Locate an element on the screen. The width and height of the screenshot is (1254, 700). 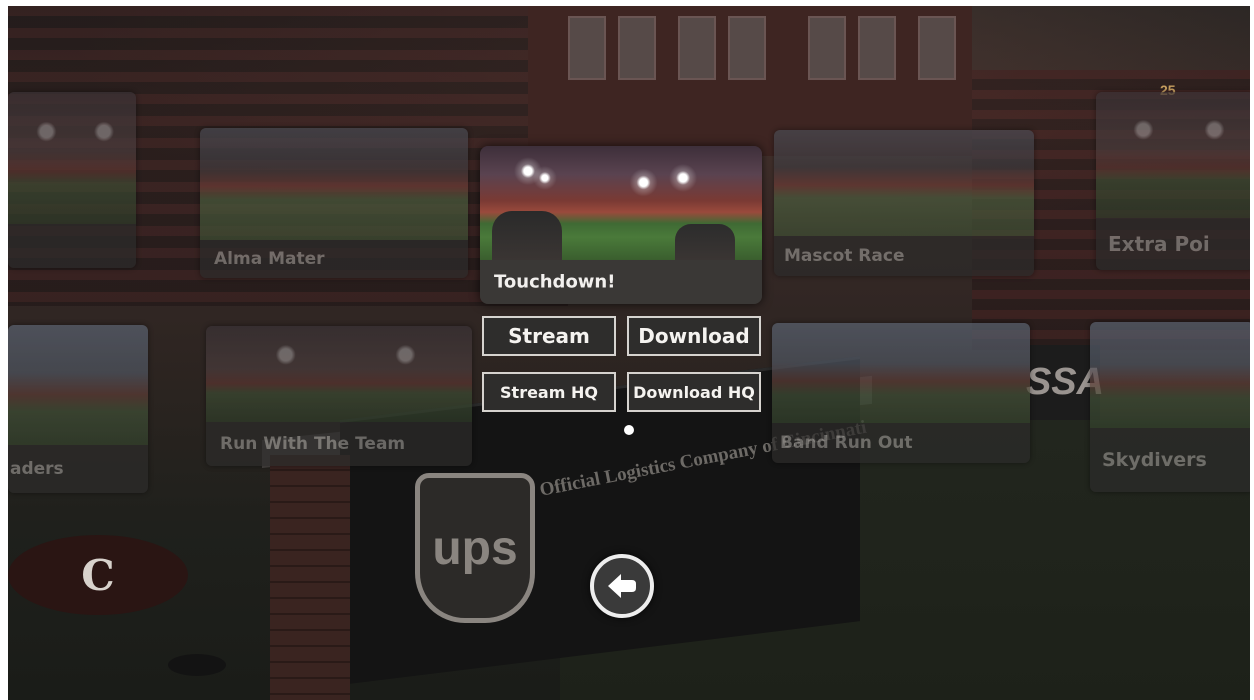
ups-logo: ups is located at coordinates (475, 548).